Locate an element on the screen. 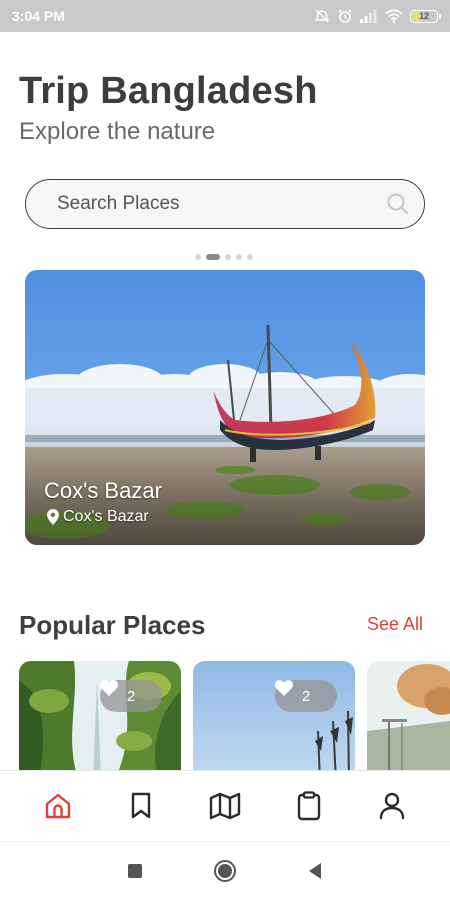 The width and height of the screenshot is (450, 900). nav-map is located at coordinates (225, 806).